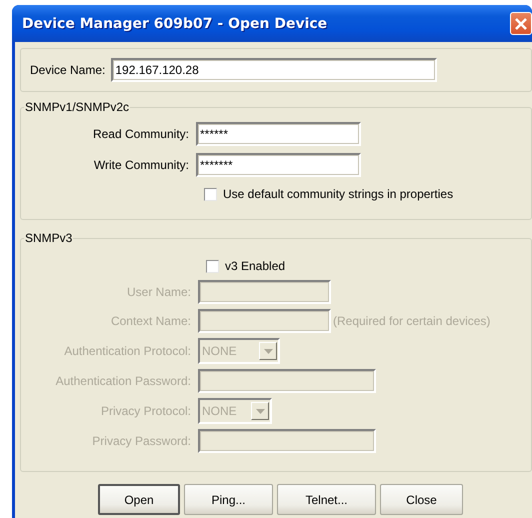 The height and width of the screenshot is (518, 532). What do you see at coordinates (68, 70) in the screenshot?
I see `field-label: Device Name:` at bounding box center [68, 70].